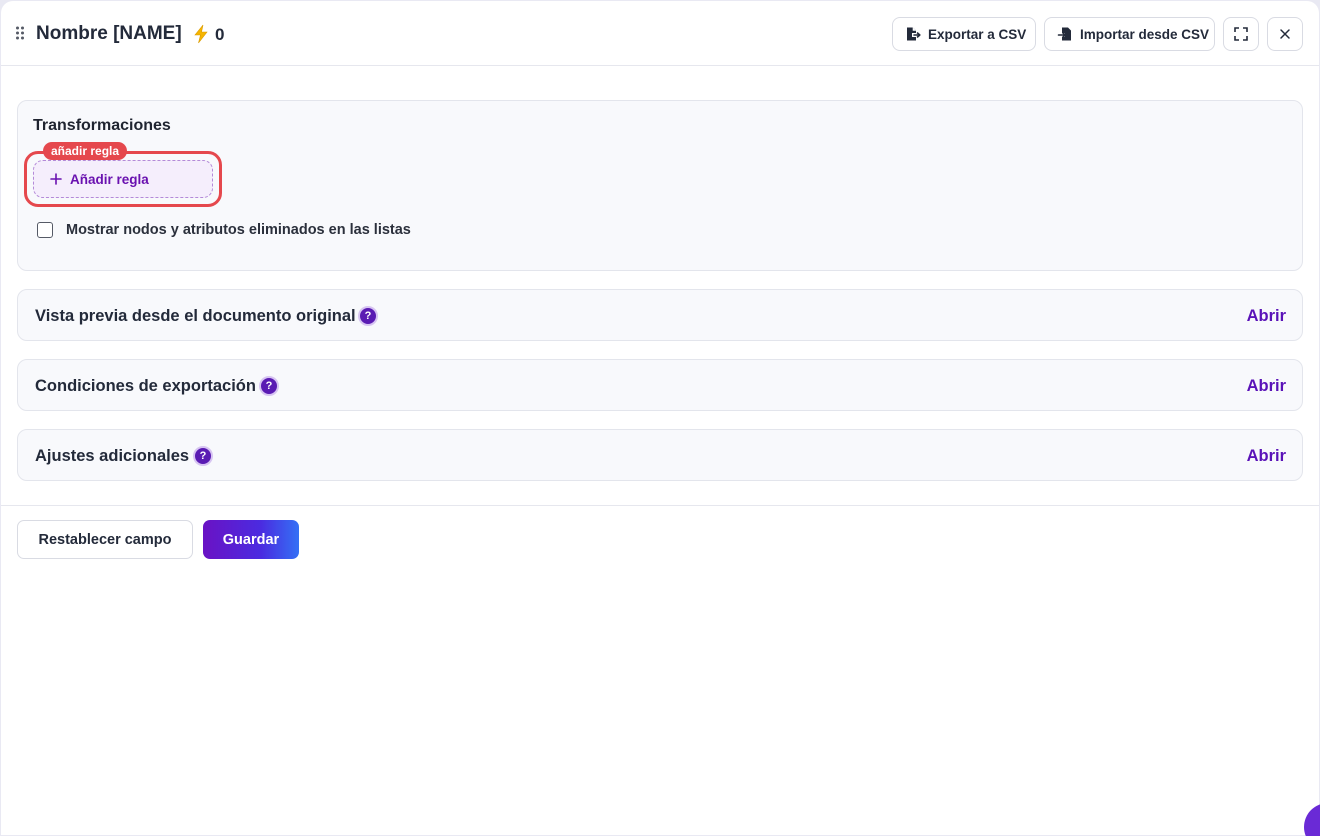 The image size is (1320, 836). I want to click on section-additional-settings: Ajustes adicionales ? Abrir, so click(660, 455).